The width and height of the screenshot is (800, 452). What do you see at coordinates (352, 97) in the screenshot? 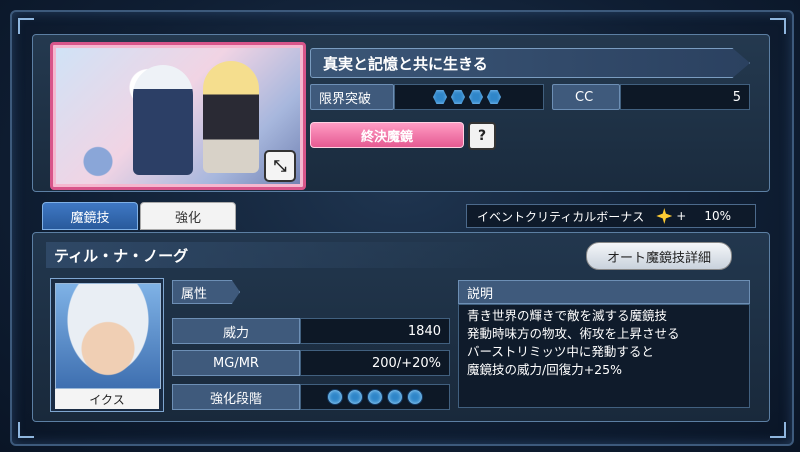
I see `limit-break-label: 限界突破` at bounding box center [352, 97].